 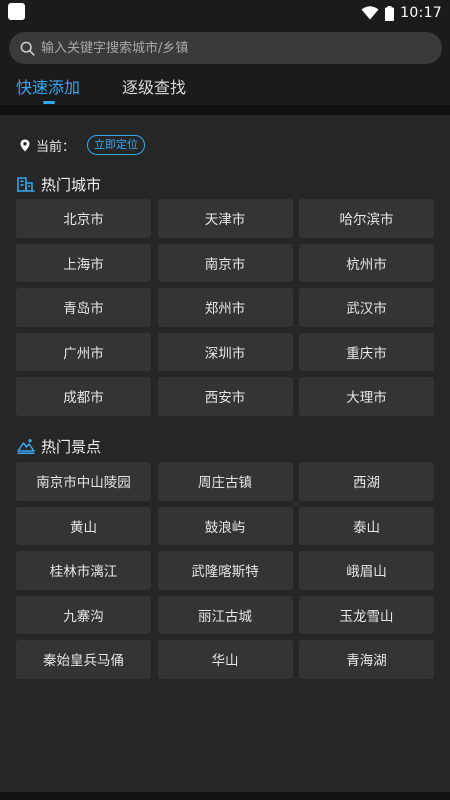 I want to click on location-pin-icon, so click(x=25, y=145).